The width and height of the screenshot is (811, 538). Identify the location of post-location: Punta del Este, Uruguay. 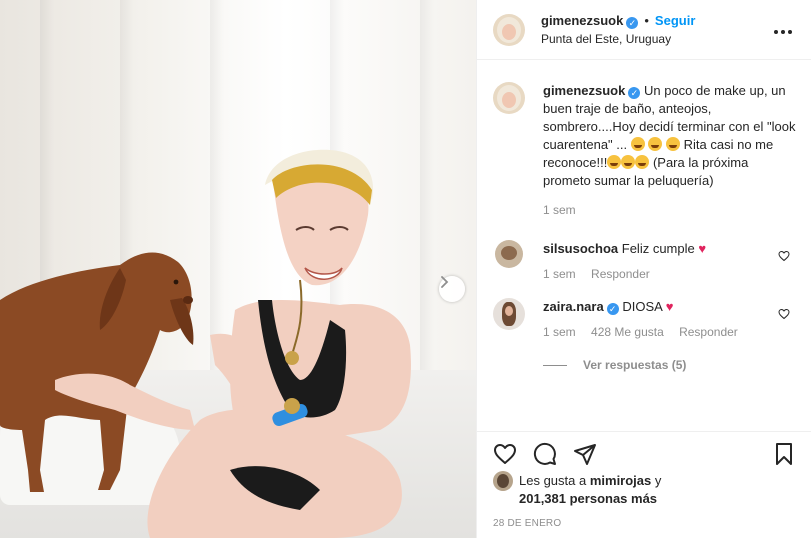
(656, 39).